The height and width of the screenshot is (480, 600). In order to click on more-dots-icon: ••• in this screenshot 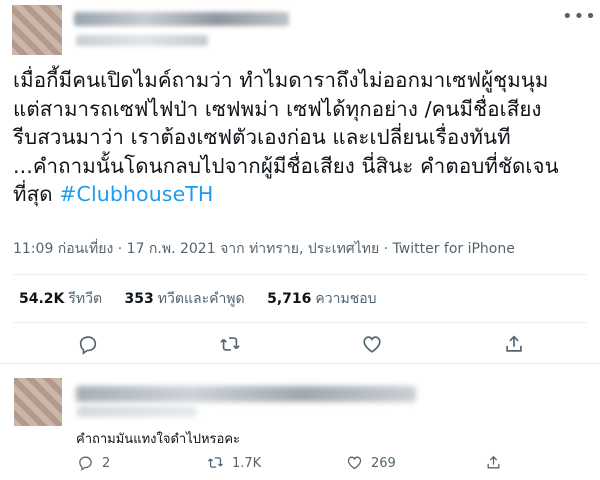, I will do `click(579, 16)`.